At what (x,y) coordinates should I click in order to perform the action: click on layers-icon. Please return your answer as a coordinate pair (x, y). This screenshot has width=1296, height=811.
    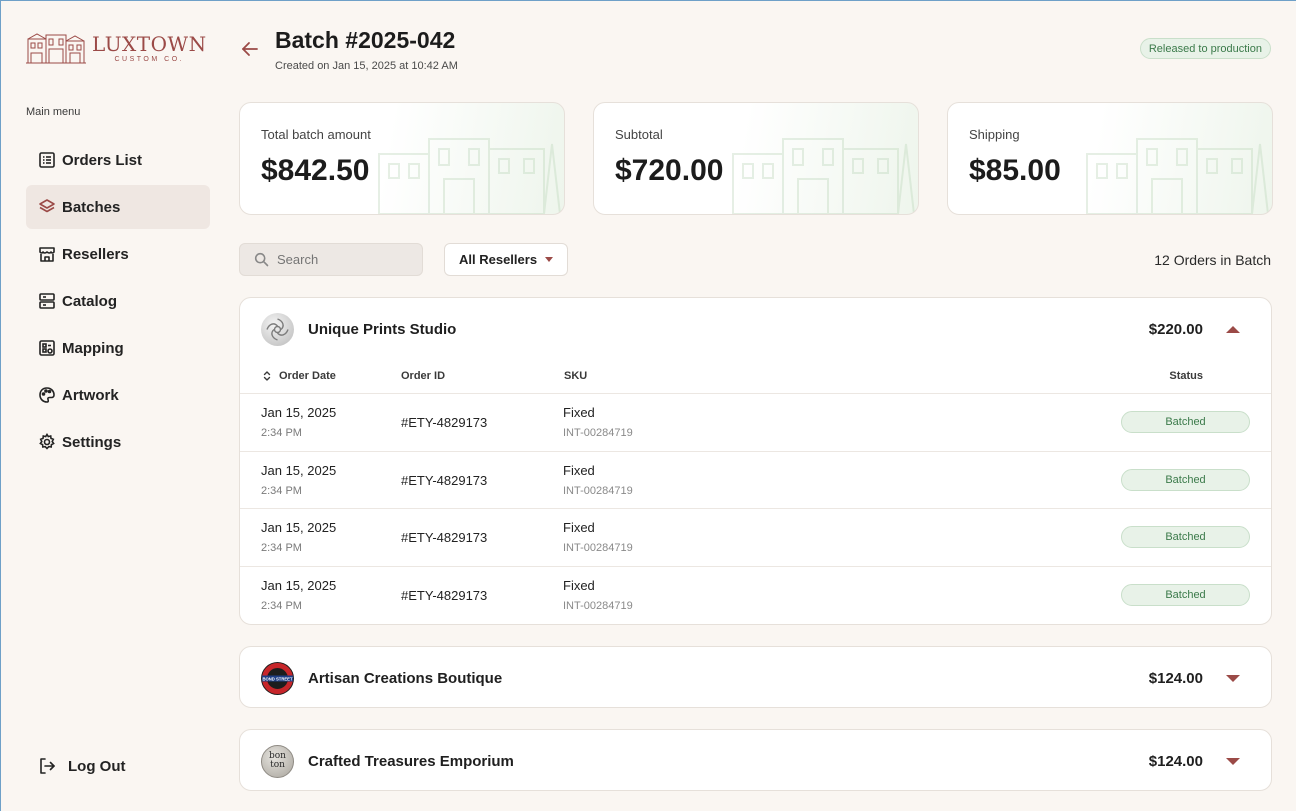
    Looking at the image, I should click on (47, 207).